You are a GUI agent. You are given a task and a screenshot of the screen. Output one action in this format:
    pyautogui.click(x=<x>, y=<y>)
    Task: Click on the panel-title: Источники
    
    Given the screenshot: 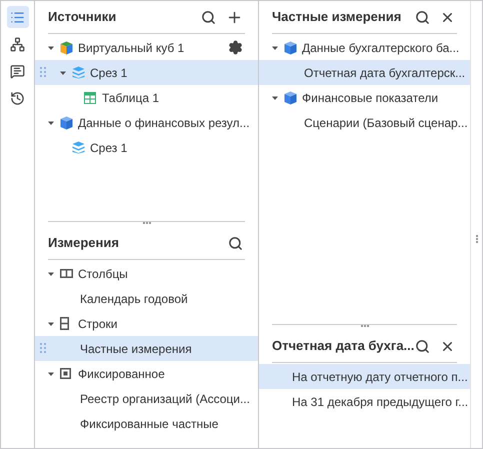 What is the action you would take?
    pyautogui.click(x=82, y=17)
    